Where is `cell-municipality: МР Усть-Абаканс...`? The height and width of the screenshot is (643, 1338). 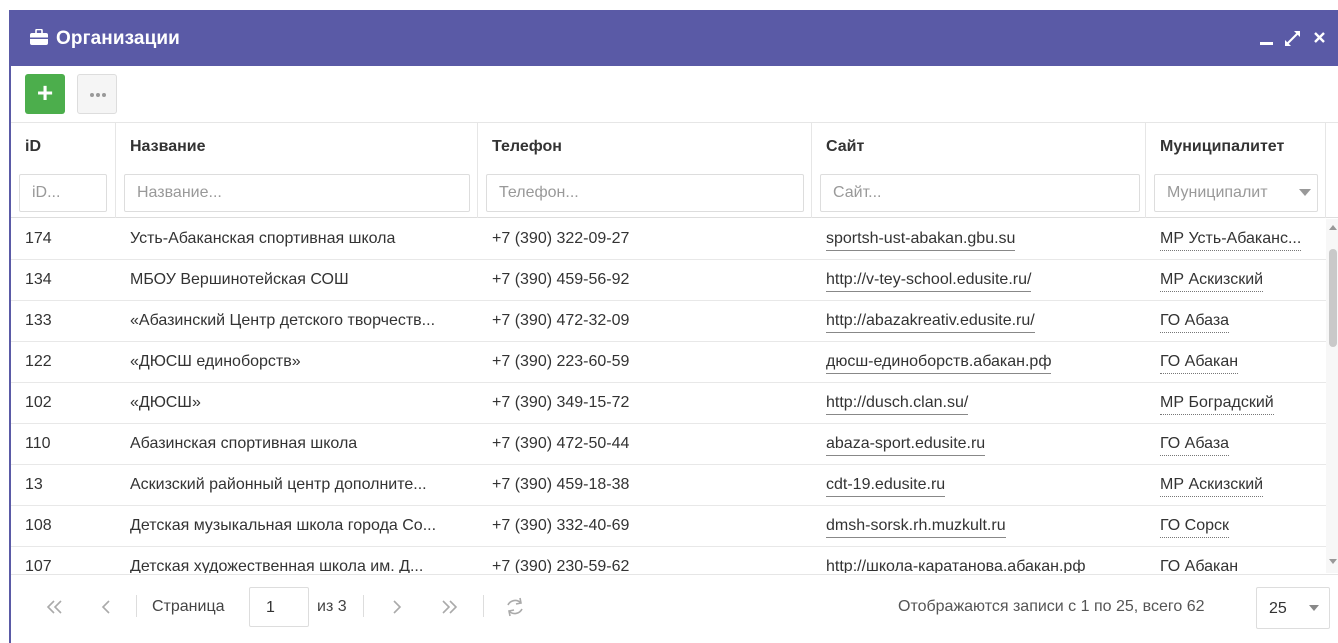 cell-municipality: МР Усть-Абаканс... is located at coordinates (1236, 239).